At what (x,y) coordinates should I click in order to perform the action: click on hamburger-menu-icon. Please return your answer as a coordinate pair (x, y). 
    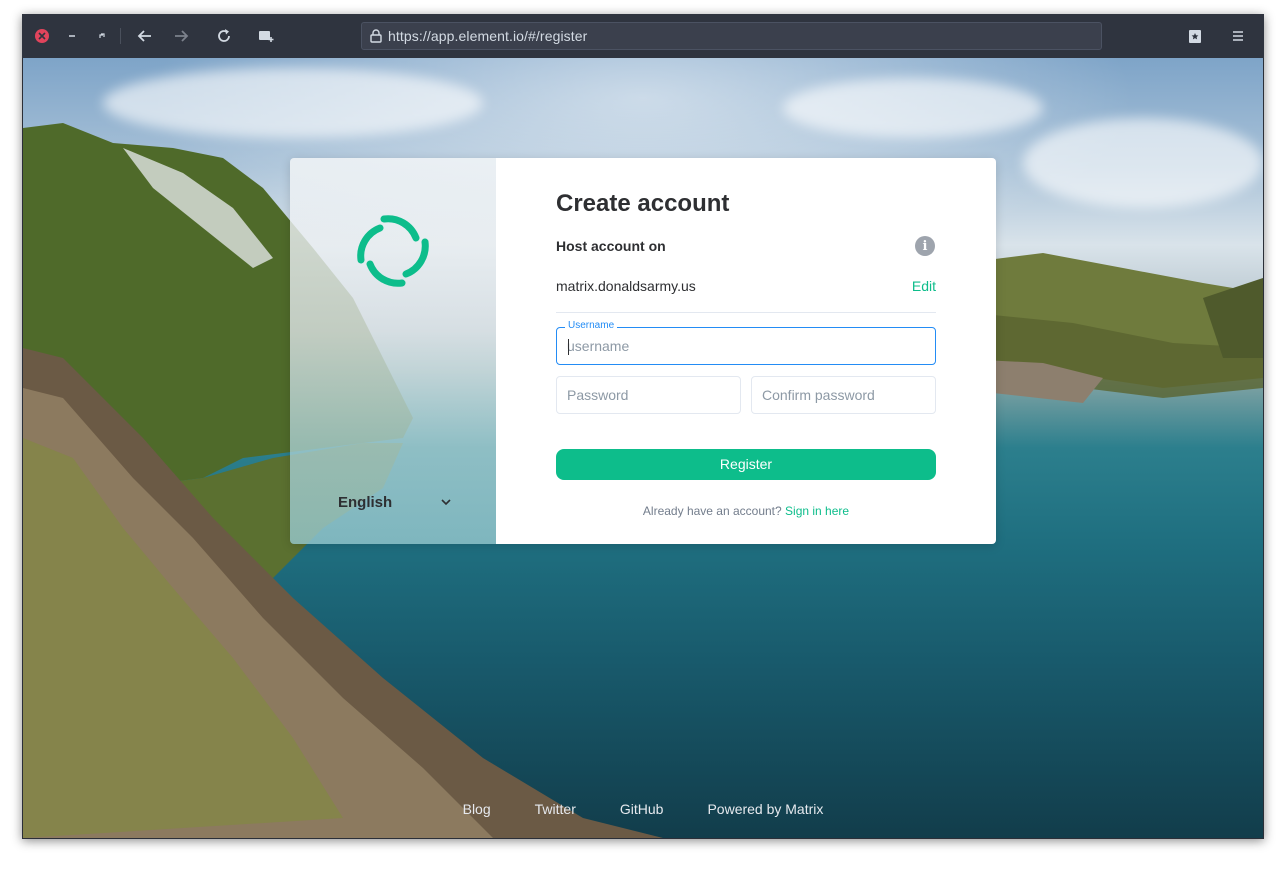
    Looking at the image, I should click on (1238, 36).